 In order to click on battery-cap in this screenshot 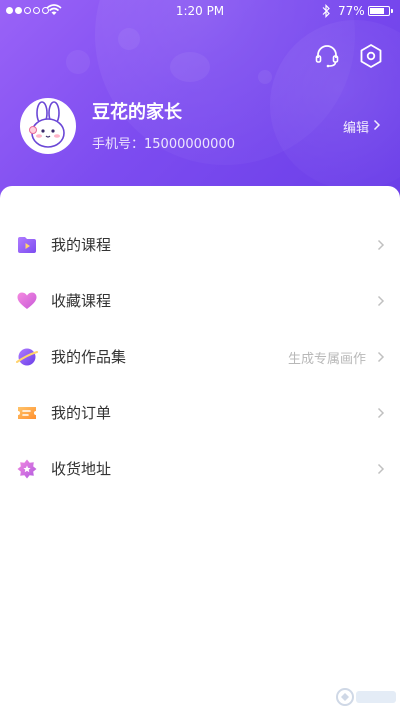, I will do `click(392, 11)`.